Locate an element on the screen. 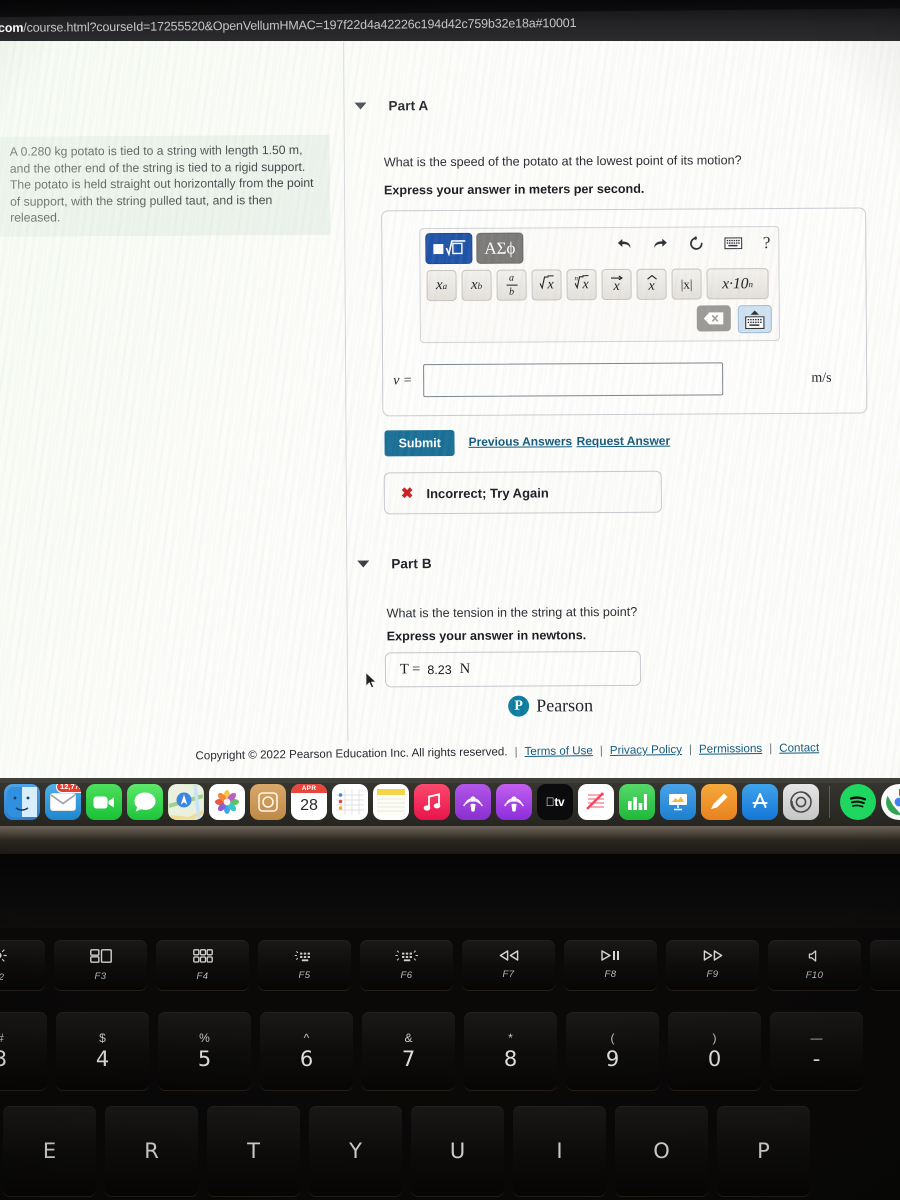  request-answer-link: Request Answer is located at coordinates (623, 441).